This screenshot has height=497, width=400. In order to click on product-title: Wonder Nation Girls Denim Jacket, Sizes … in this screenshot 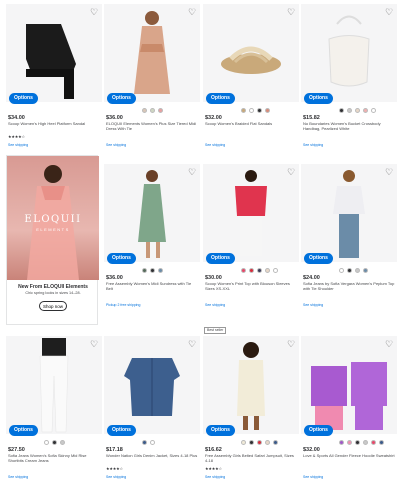, I will do `click(152, 455)`.